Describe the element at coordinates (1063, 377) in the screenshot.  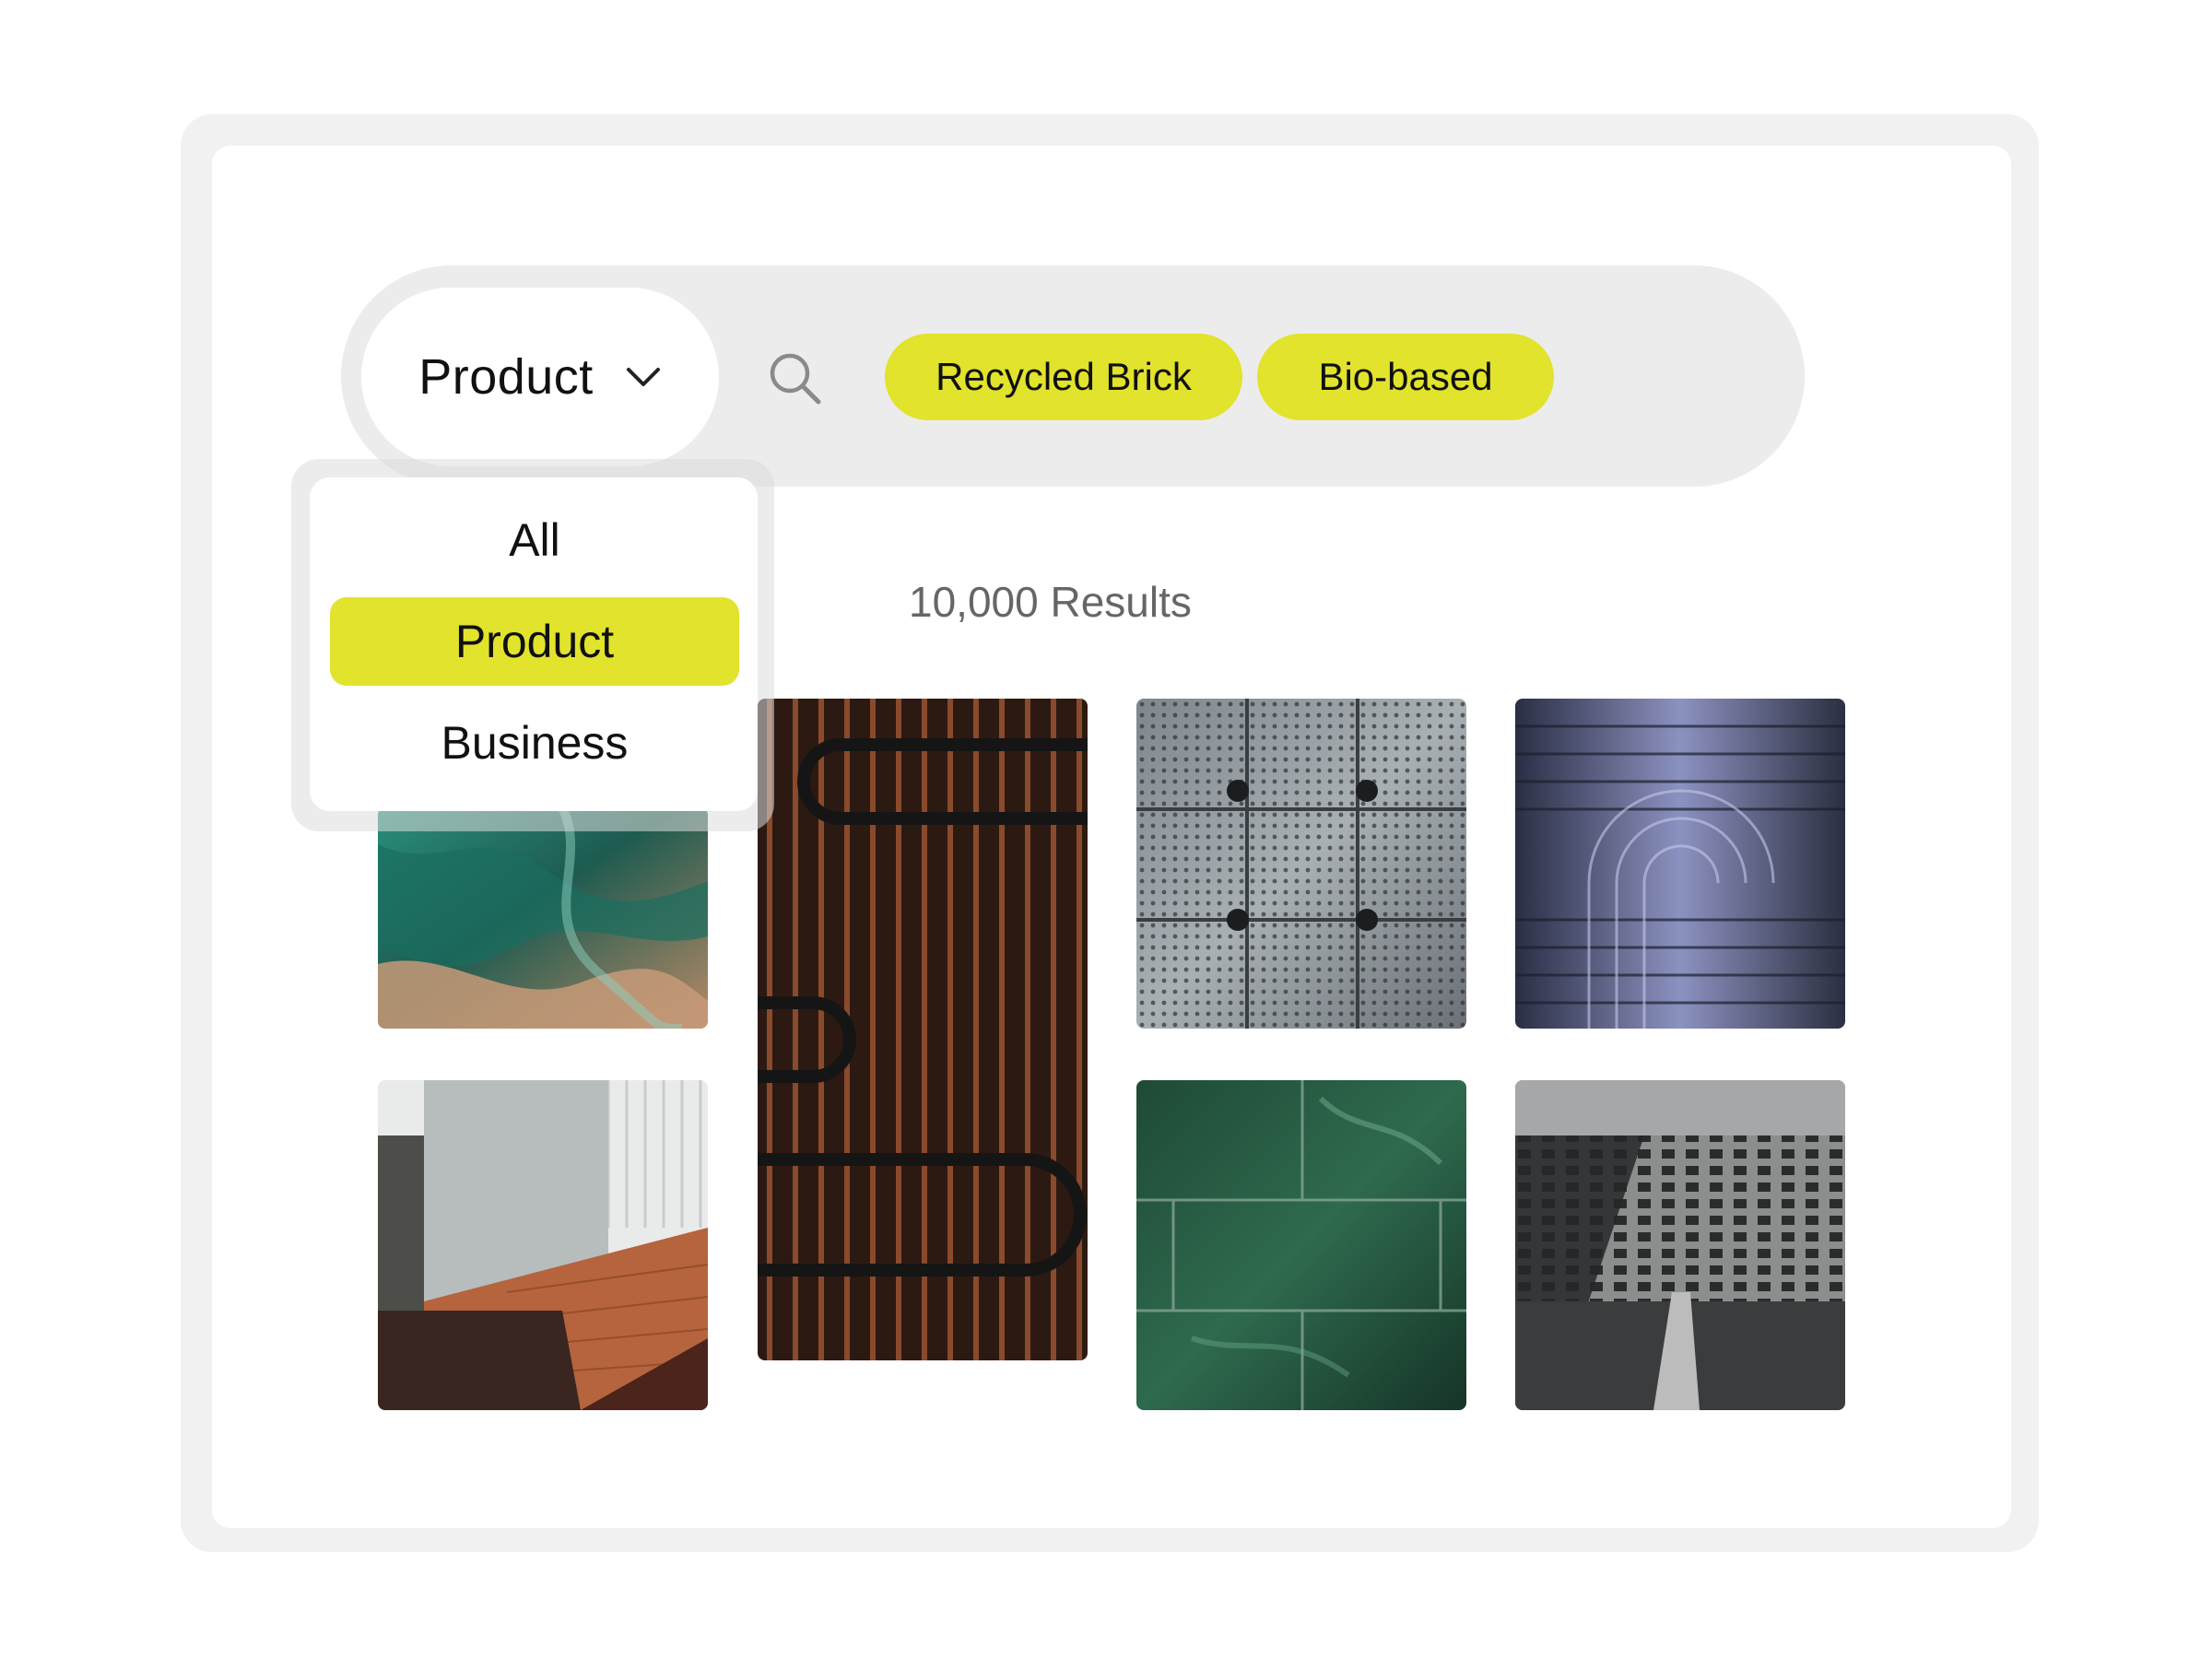
I see `filter-chip: Recycled Brick` at that location.